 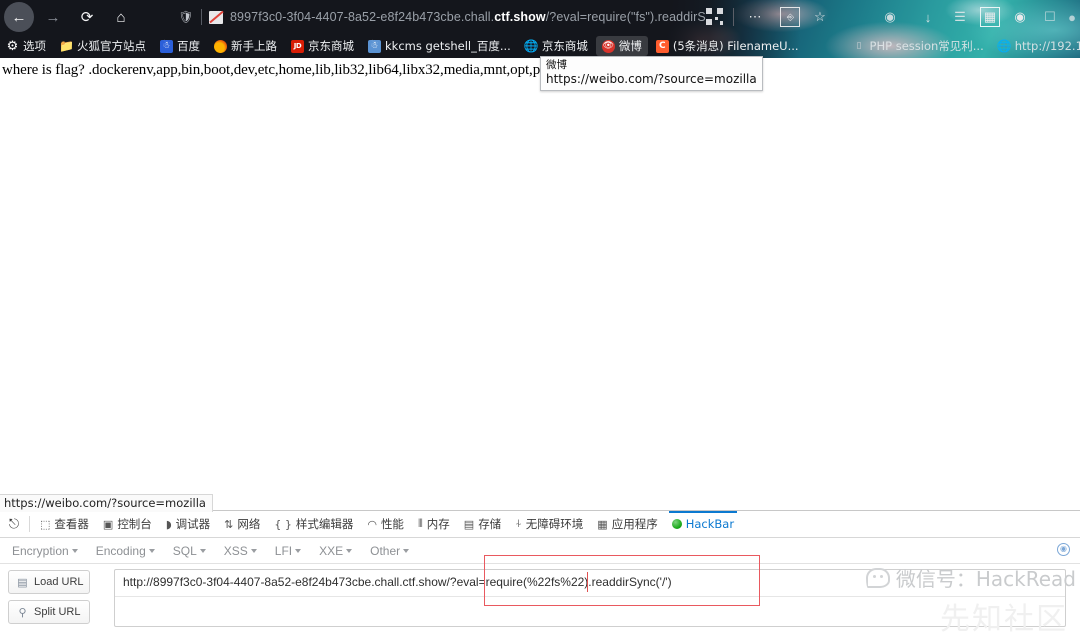 What do you see at coordinates (26, 46) in the screenshot?
I see `bookmark-item-options: ⚙ 选项` at bounding box center [26, 46].